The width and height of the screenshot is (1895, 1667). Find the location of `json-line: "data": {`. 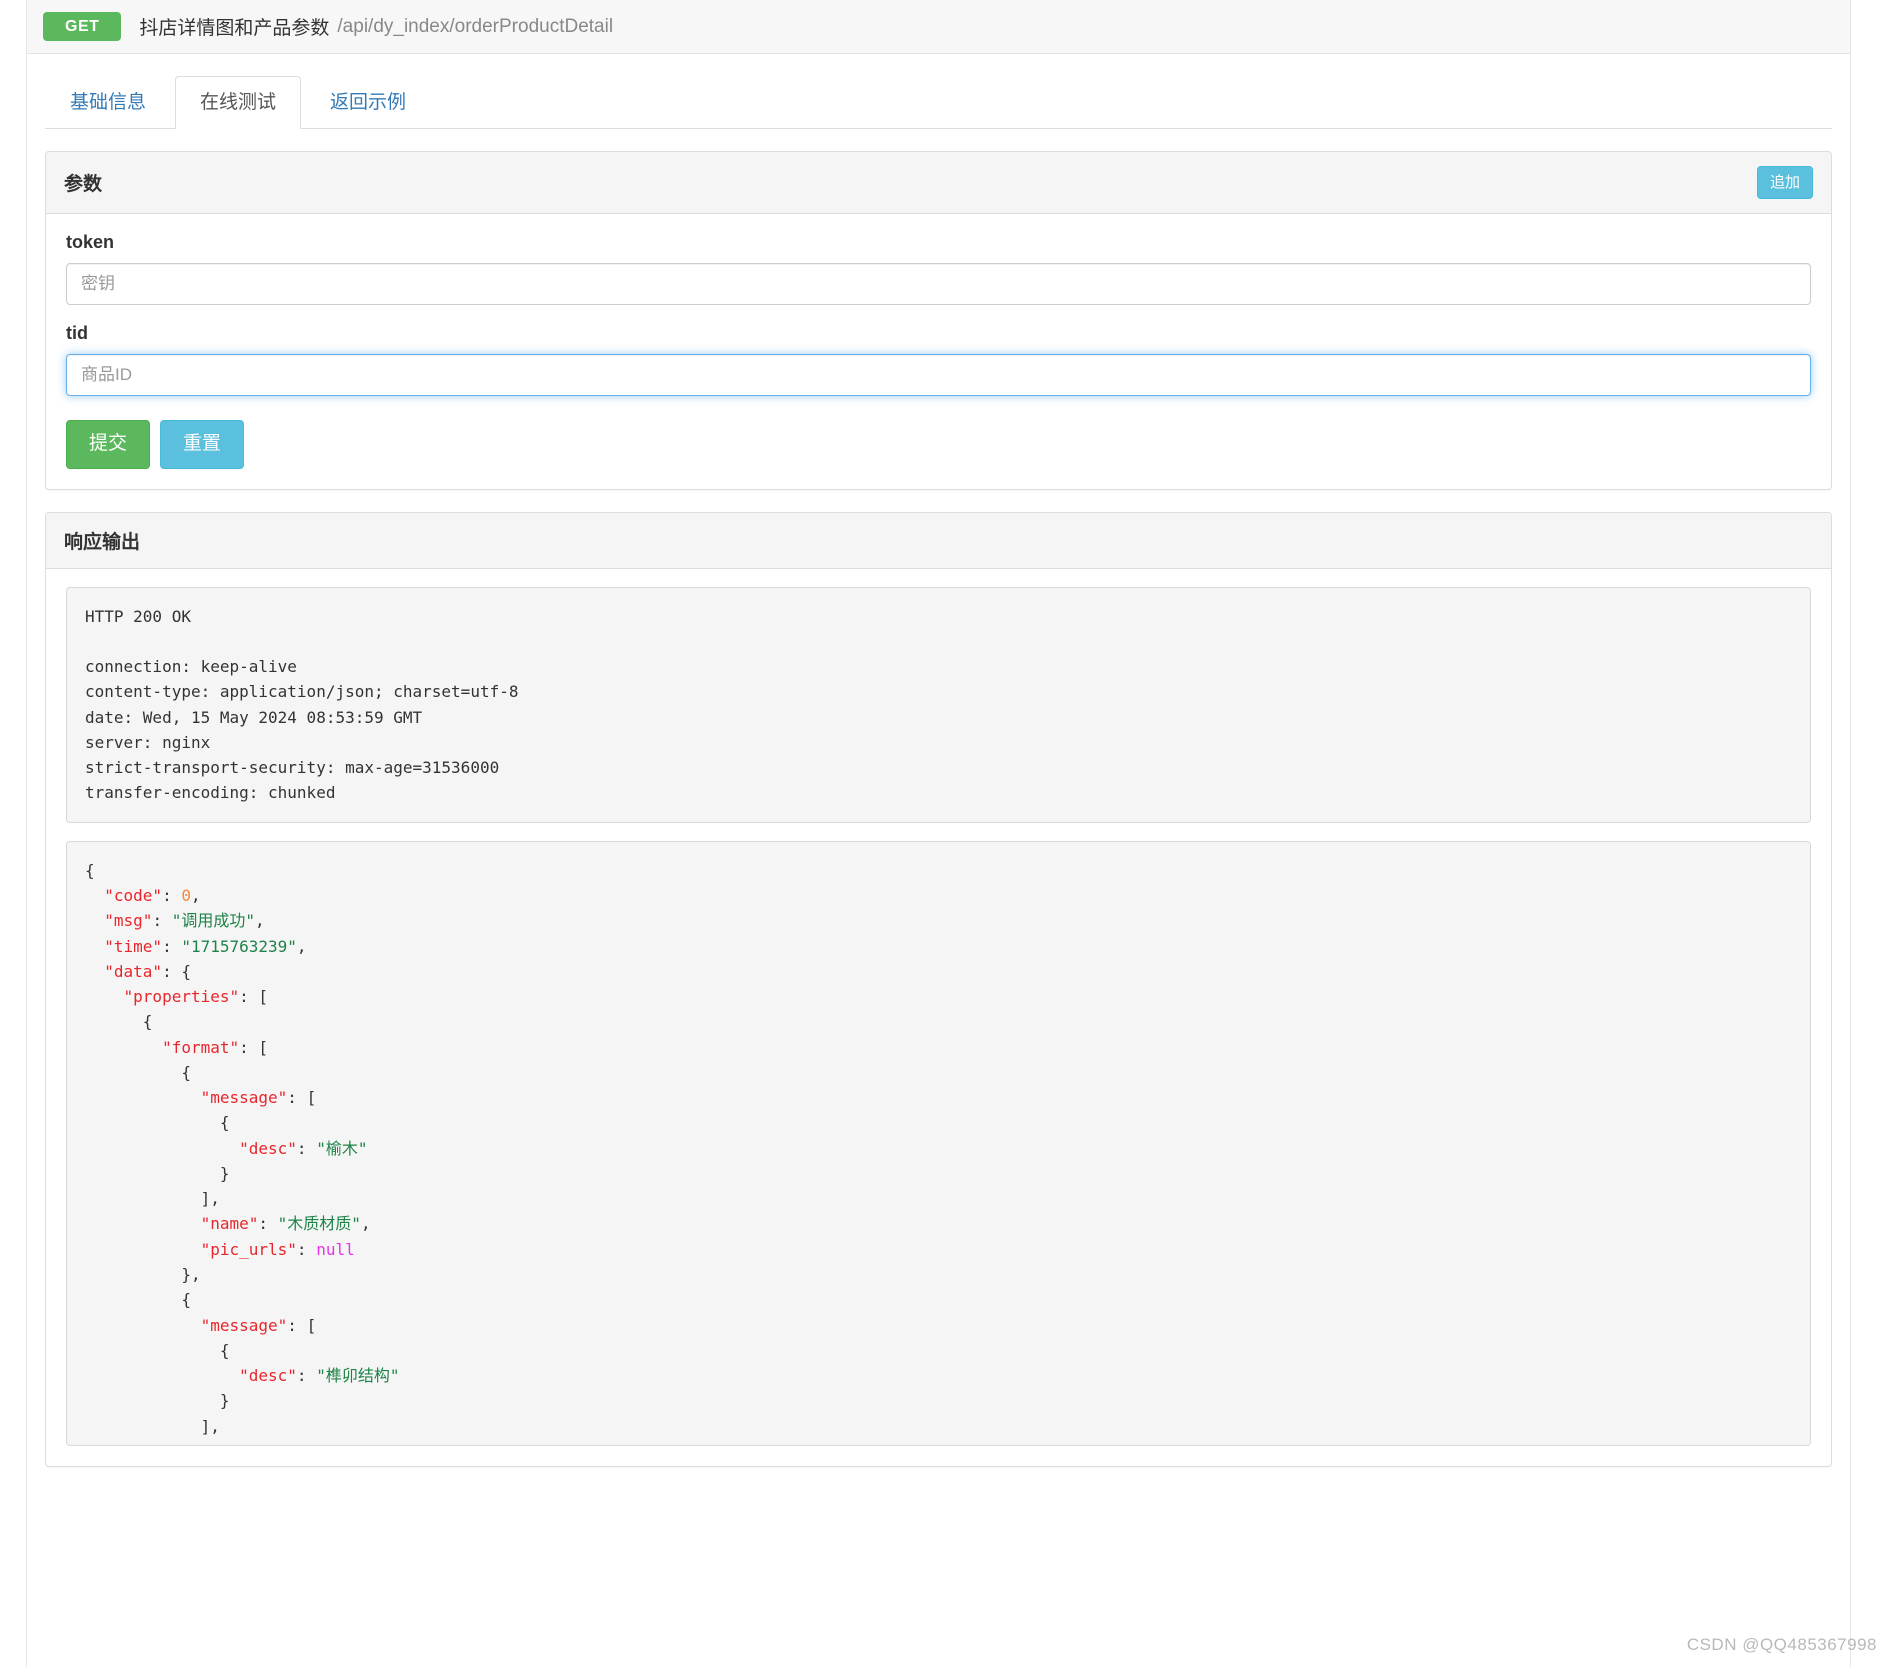

json-line: "data": { is located at coordinates (147, 971).